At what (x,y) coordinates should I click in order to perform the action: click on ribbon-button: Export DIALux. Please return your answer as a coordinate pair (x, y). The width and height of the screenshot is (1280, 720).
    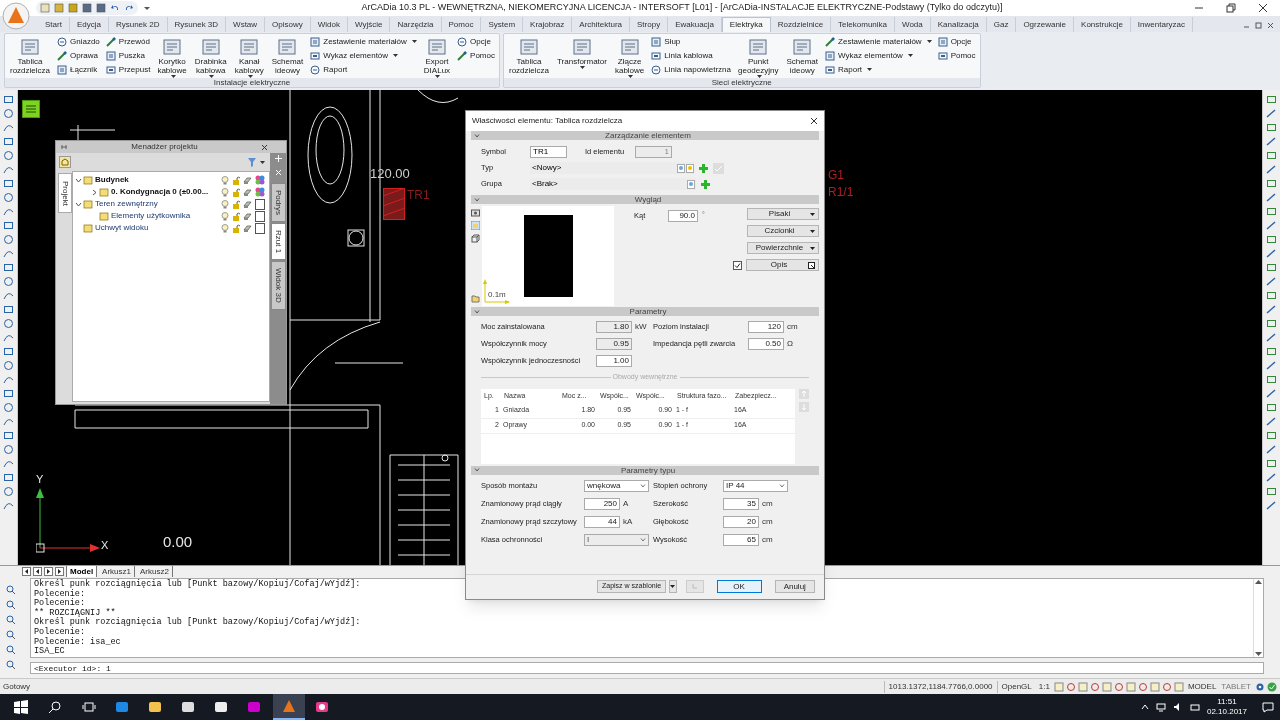
    Looking at the image, I should click on (437, 57).